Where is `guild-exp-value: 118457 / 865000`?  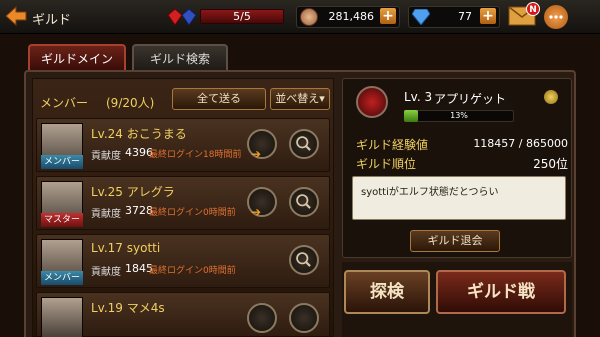
guild-exp-value: 118457 / 865000 is located at coordinates (520, 143).